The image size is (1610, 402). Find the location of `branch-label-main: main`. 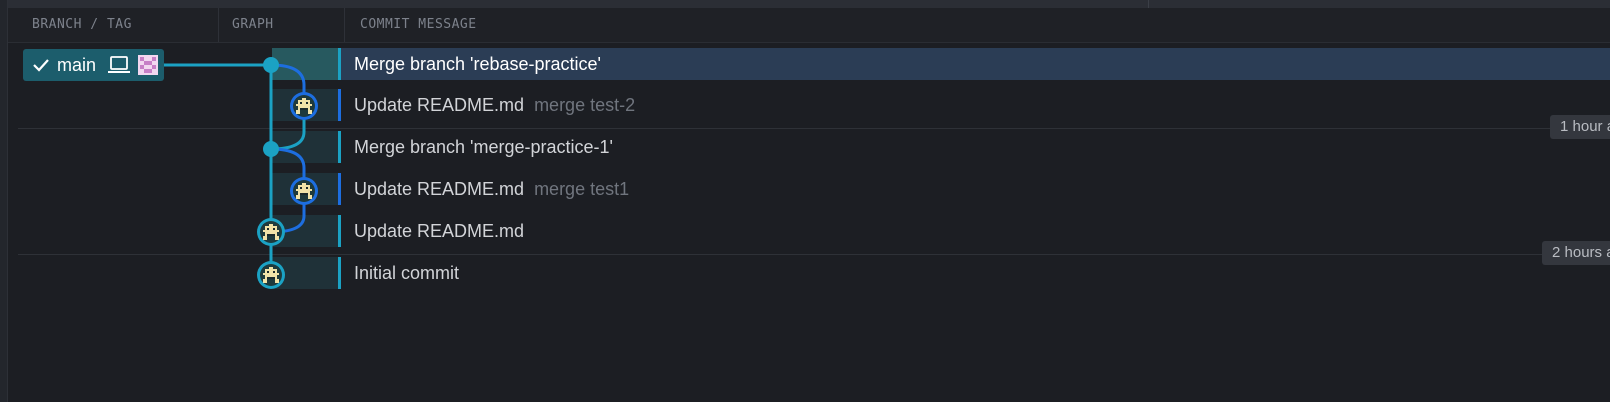

branch-label-main: main is located at coordinates (93, 65).